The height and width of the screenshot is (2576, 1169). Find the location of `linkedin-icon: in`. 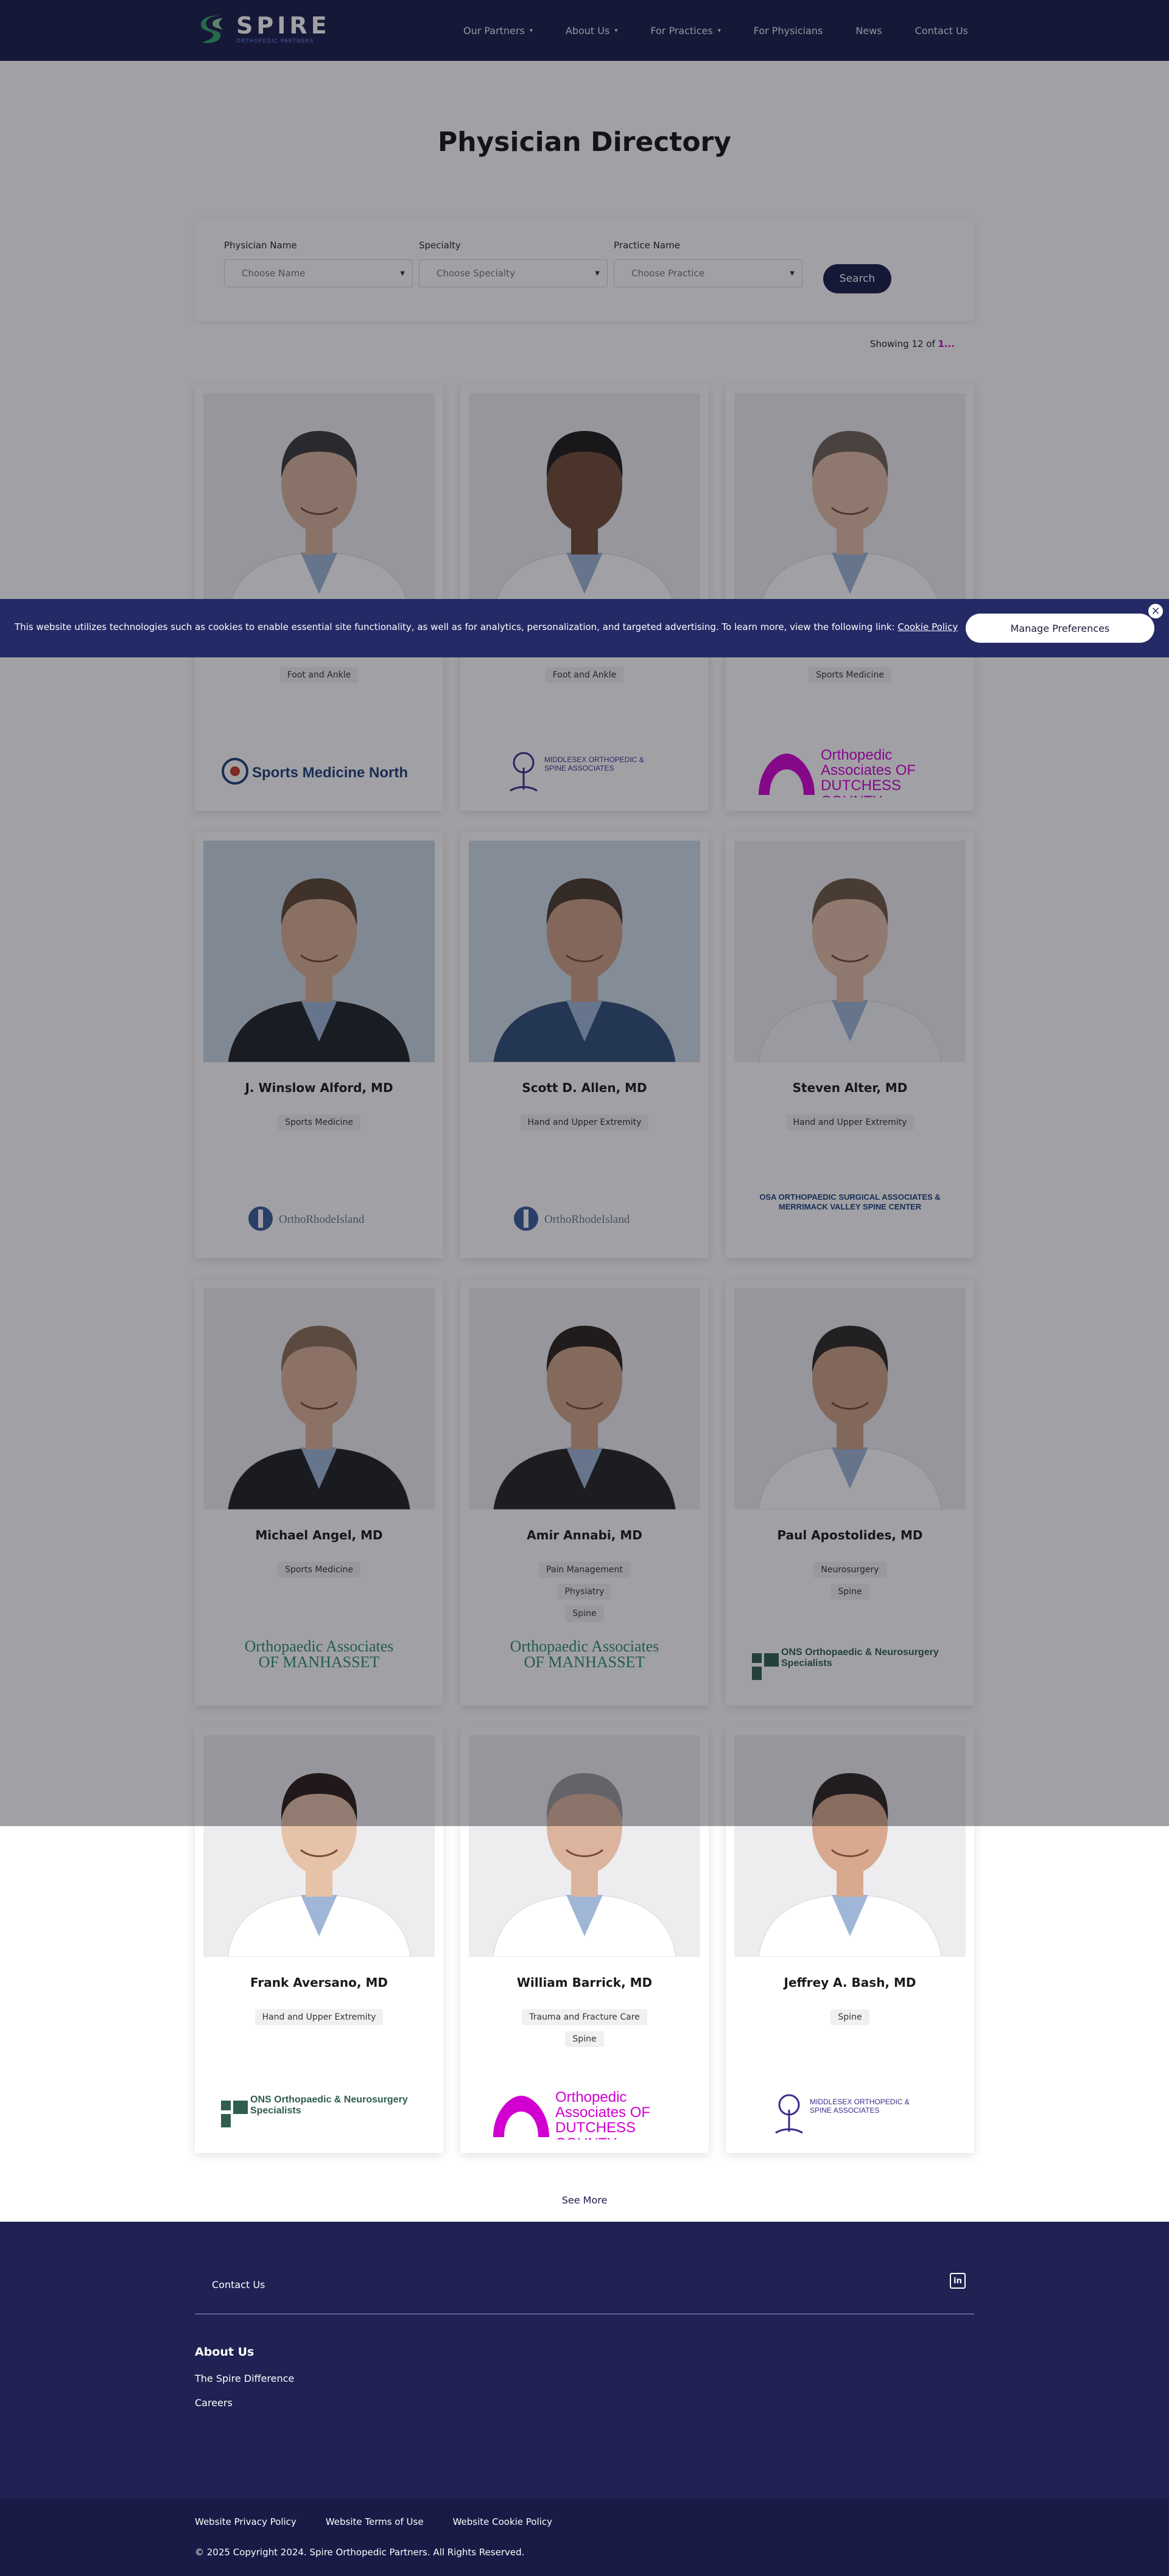

linkedin-icon: in is located at coordinates (958, 2281).